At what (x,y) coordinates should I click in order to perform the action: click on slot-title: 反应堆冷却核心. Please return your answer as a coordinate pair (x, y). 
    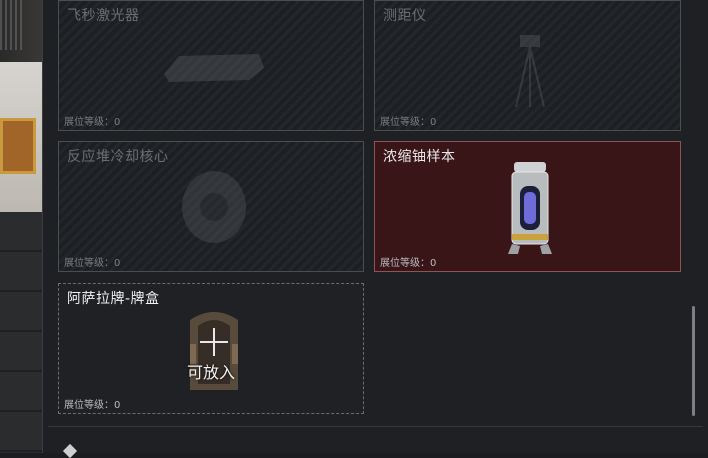
    Looking at the image, I should click on (118, 157).